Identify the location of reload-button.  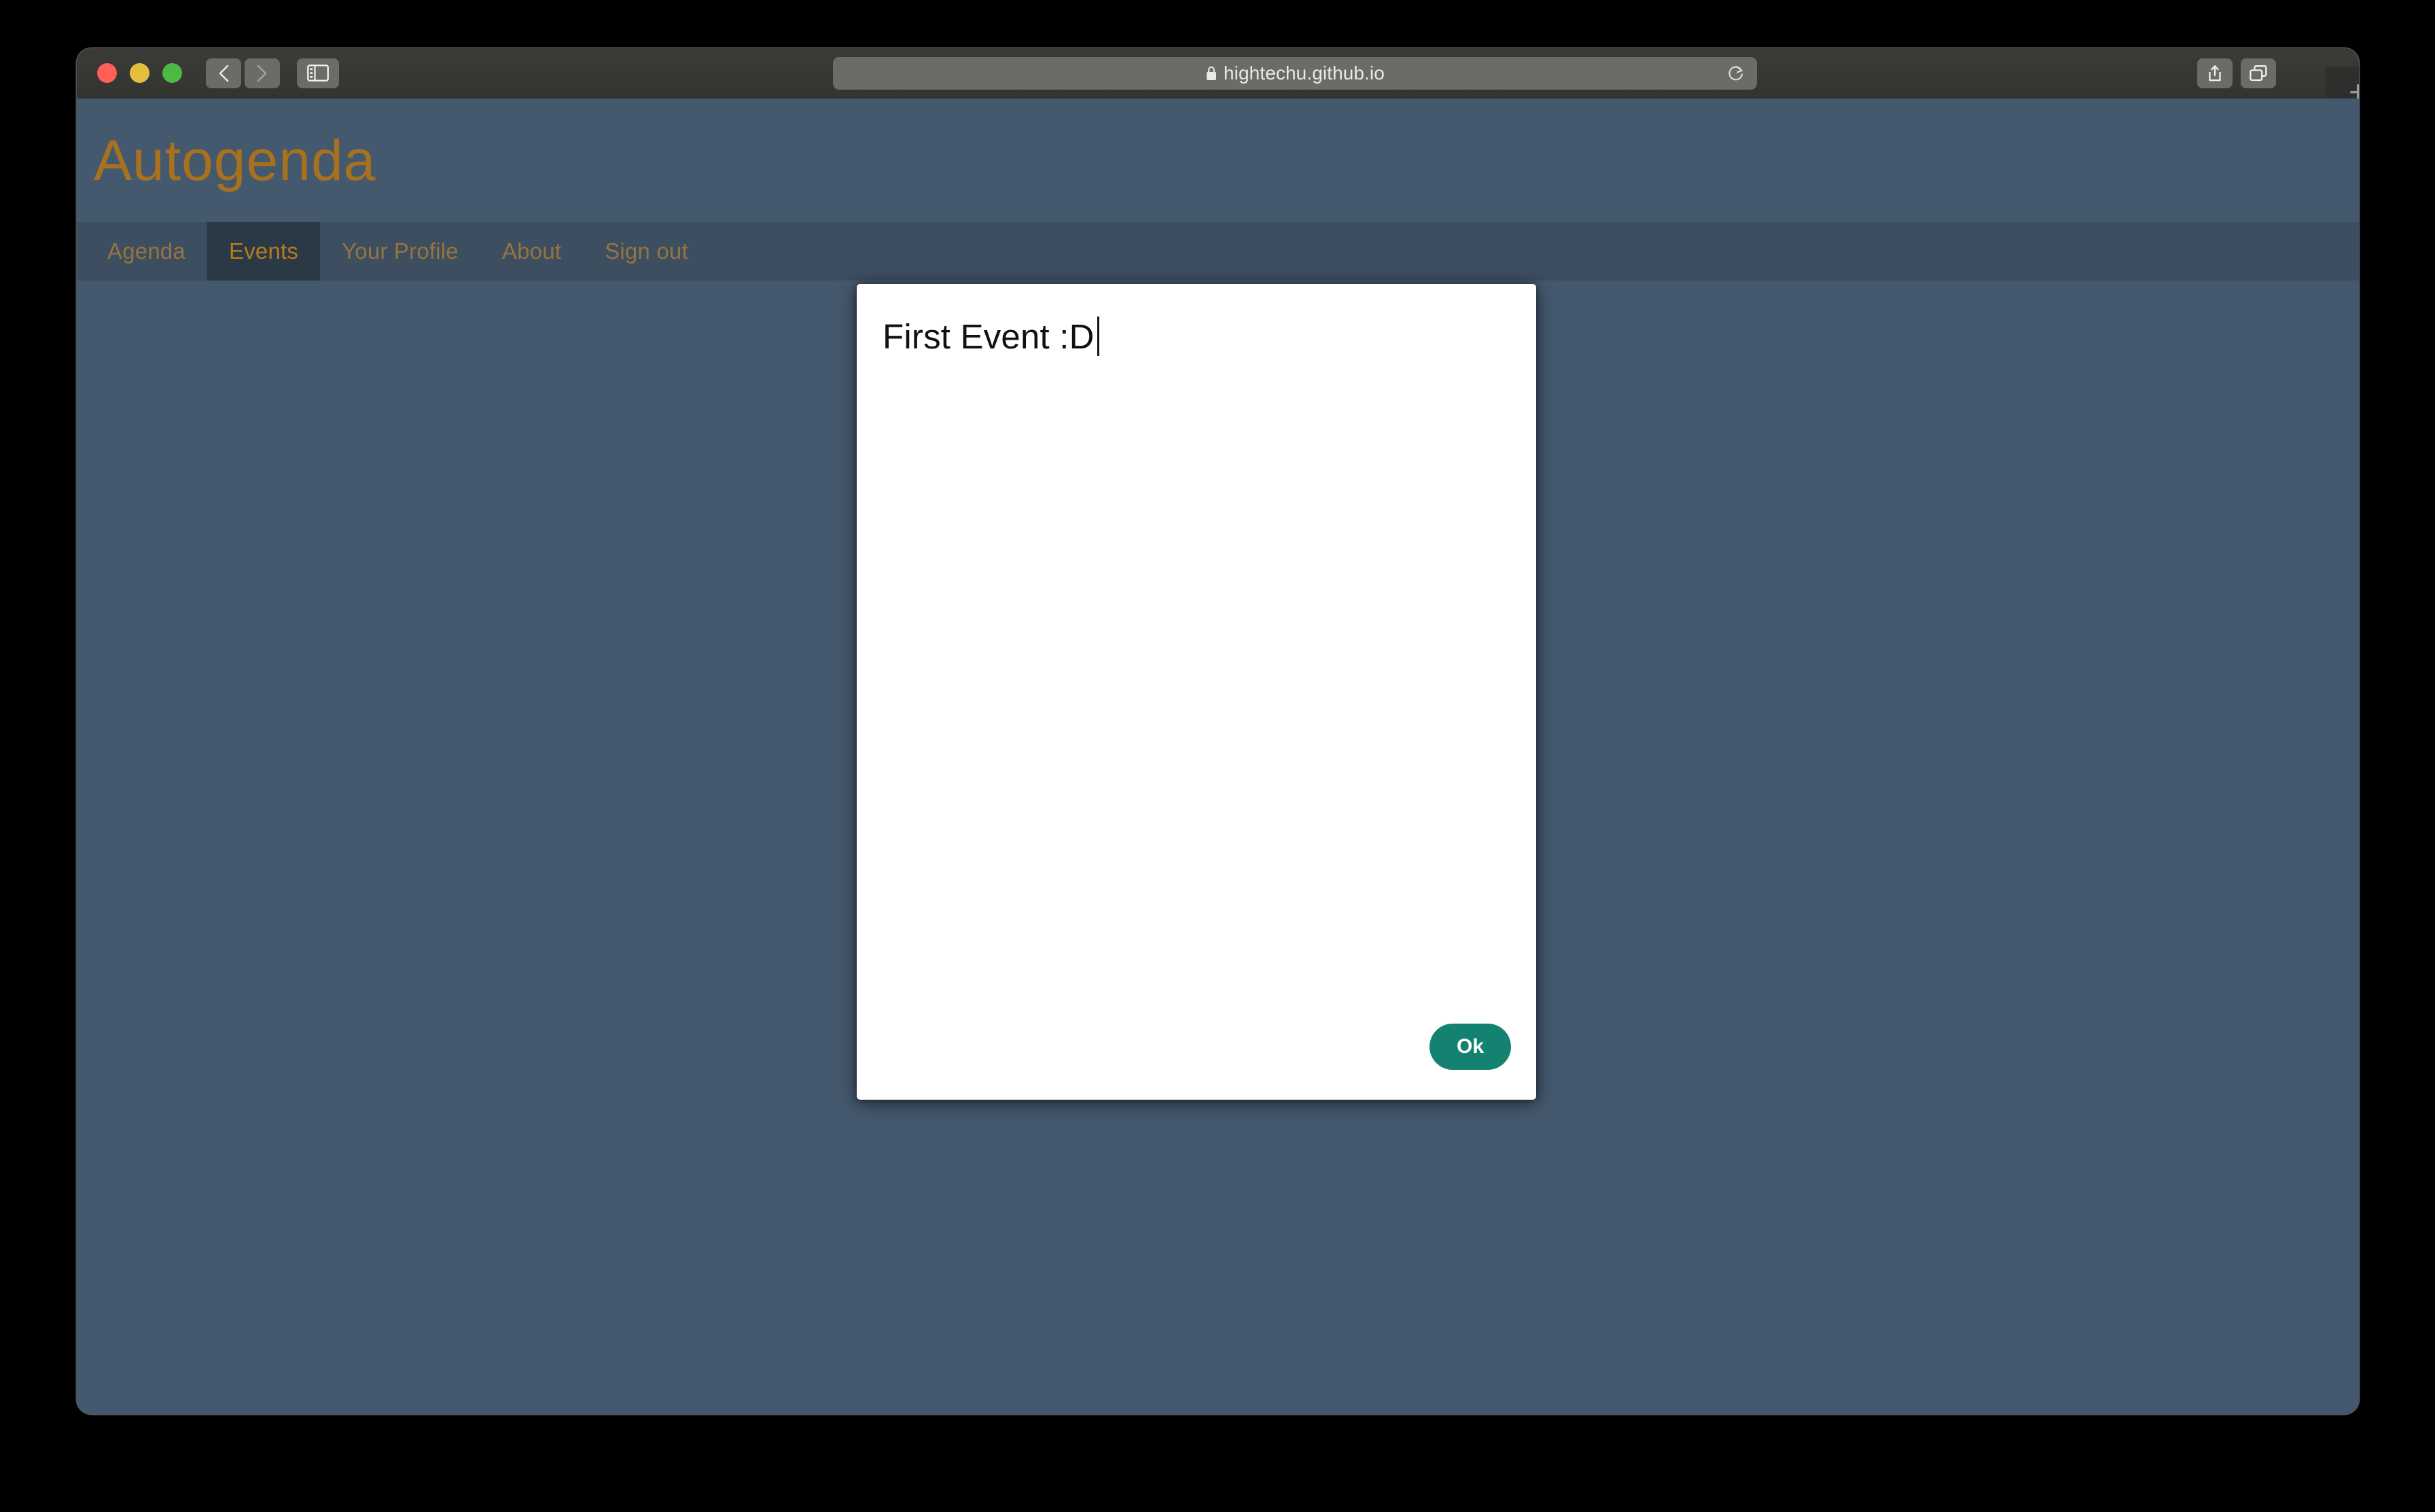
(1735, 73).